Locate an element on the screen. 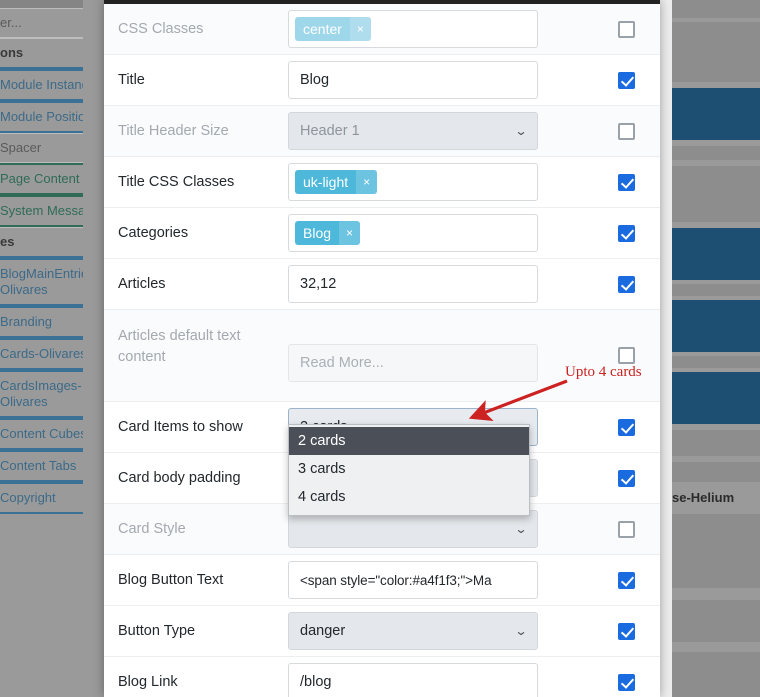  setting-label: CSS Classes is located at coordinates (161, 28).